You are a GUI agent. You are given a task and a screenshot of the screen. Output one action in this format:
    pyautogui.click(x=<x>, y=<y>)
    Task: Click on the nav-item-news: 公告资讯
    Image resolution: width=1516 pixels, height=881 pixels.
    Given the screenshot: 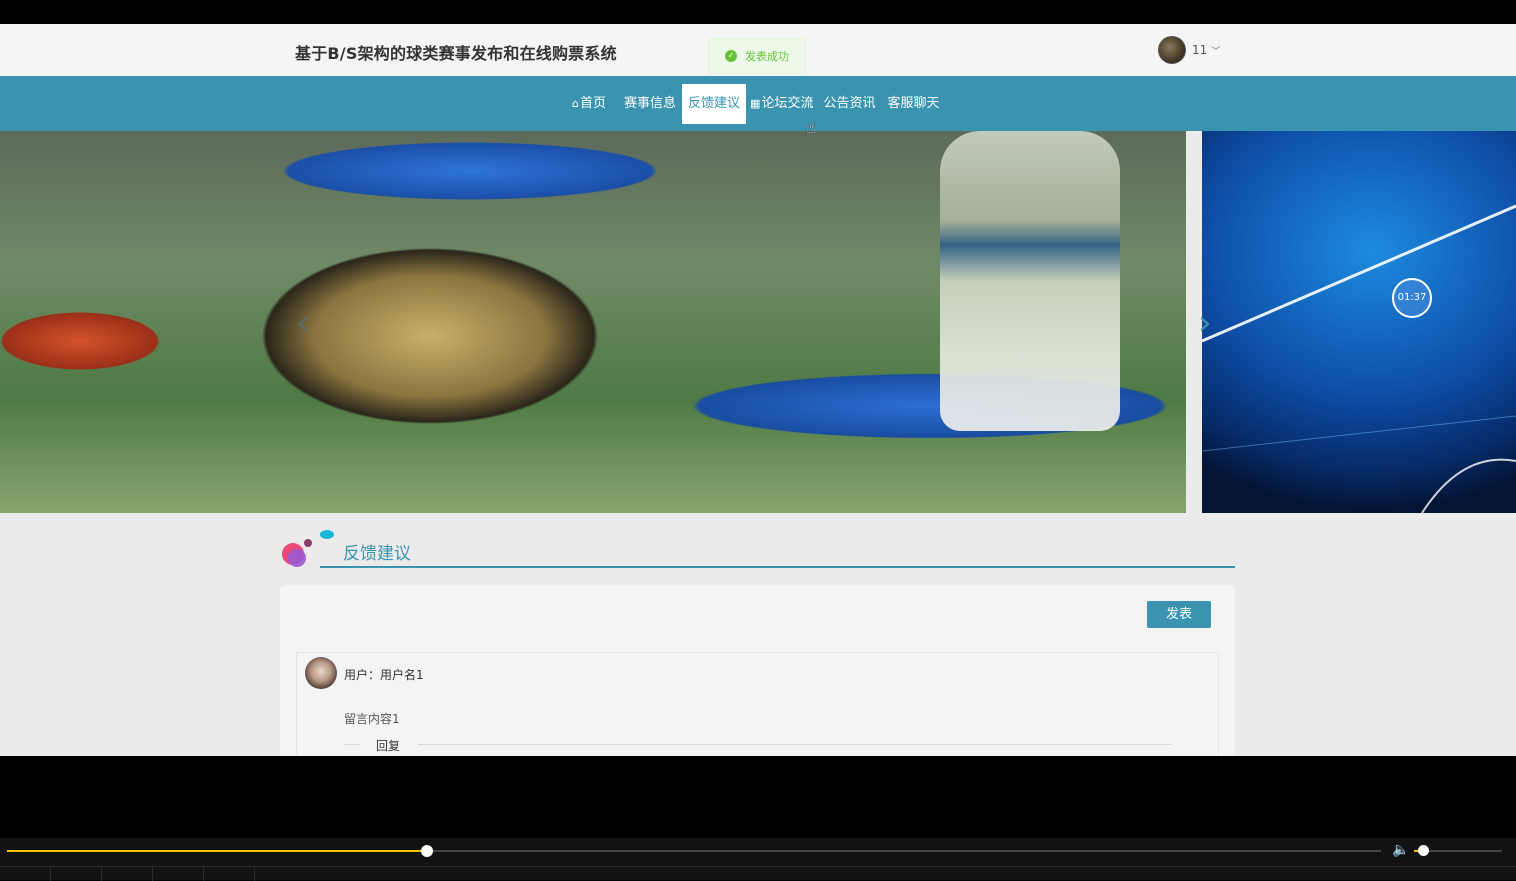 What is the action you would take?
    pyautogui.click(x=850, y=104)
    